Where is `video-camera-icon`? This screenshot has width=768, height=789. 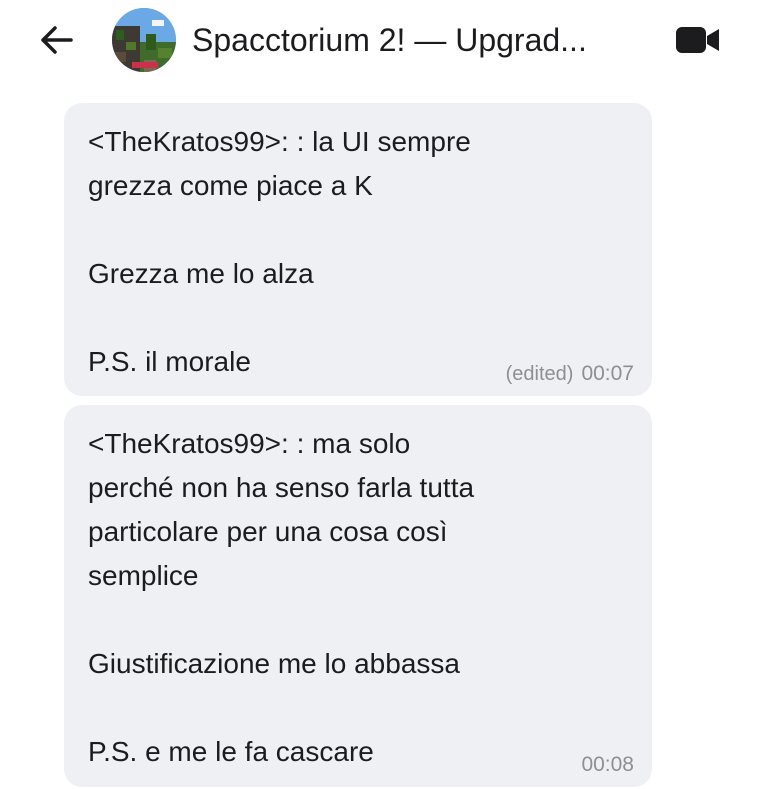
video-camera-icon is located at coordinates (697, 40).